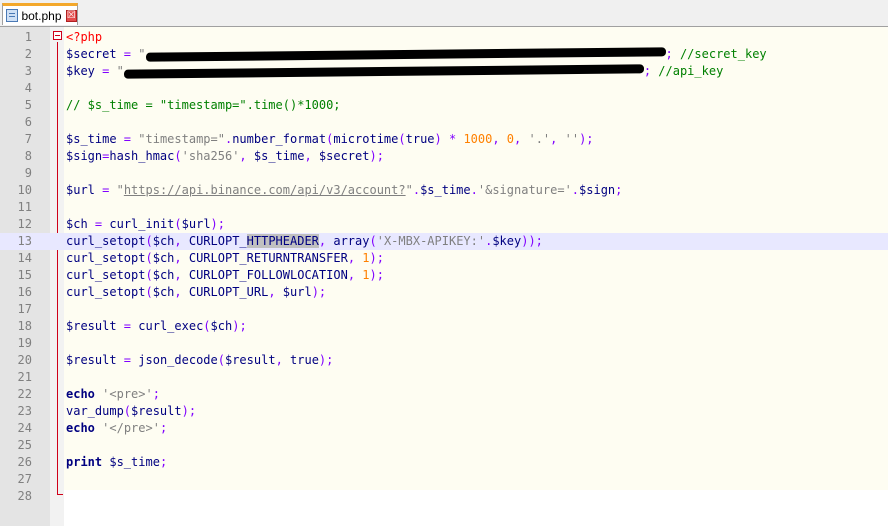 The width and height of the screenshot is (888, 526). What do you see at coordinates (24, 377) in the screenshot?
I see `line-number: 21` at bounding box center [24, 377].